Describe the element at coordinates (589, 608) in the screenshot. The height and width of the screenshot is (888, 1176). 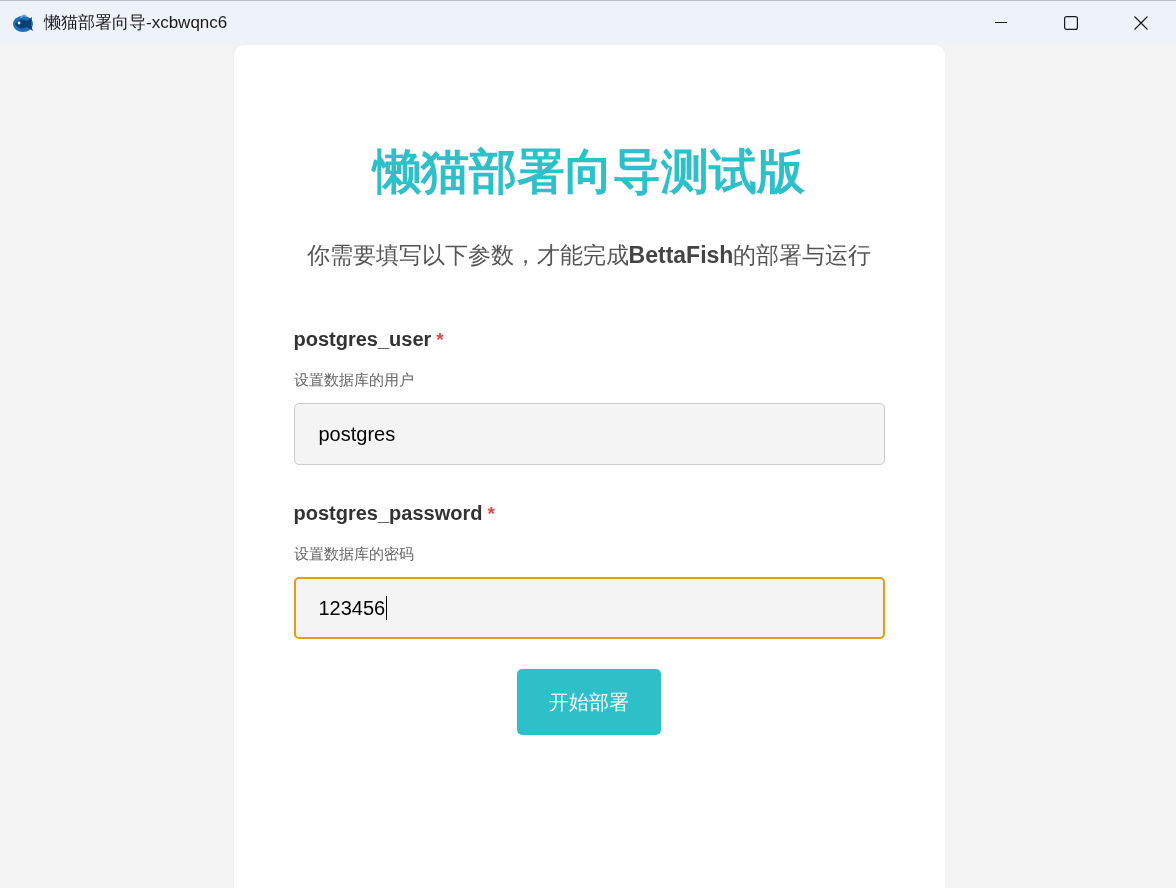
I see `input-field: 123456` at that location.